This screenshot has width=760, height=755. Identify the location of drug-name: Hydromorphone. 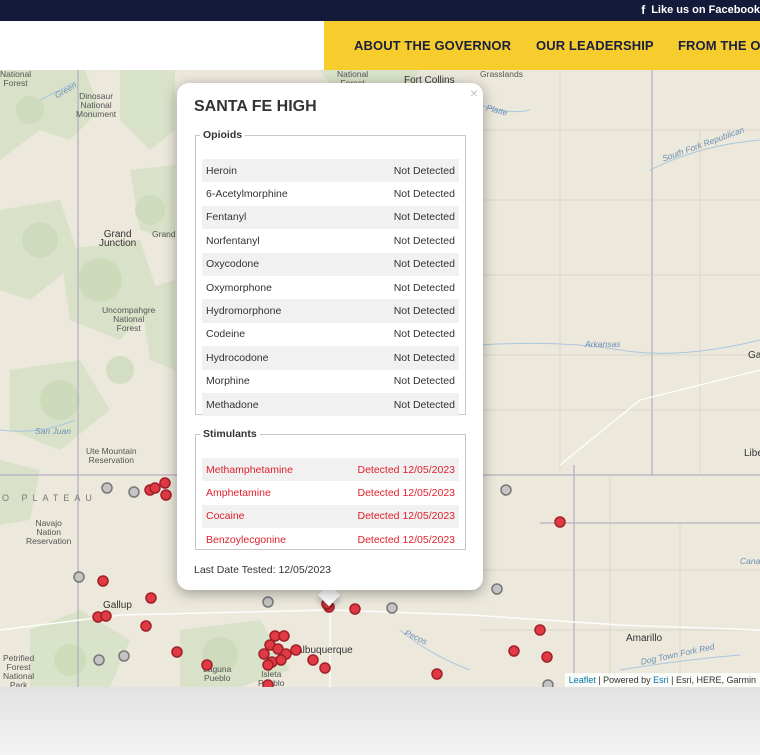
(244, 311).